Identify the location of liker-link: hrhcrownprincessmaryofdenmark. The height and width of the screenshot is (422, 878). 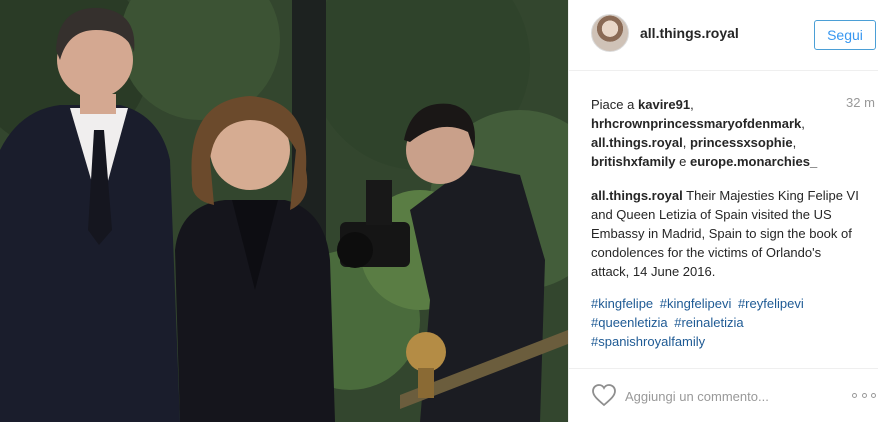
(696, 123).